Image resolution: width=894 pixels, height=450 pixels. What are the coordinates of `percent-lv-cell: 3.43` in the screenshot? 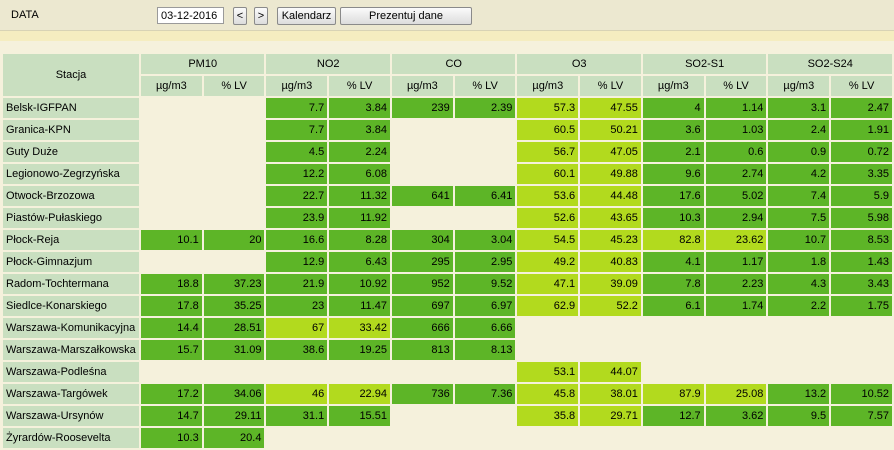 It's located at (861, 284).